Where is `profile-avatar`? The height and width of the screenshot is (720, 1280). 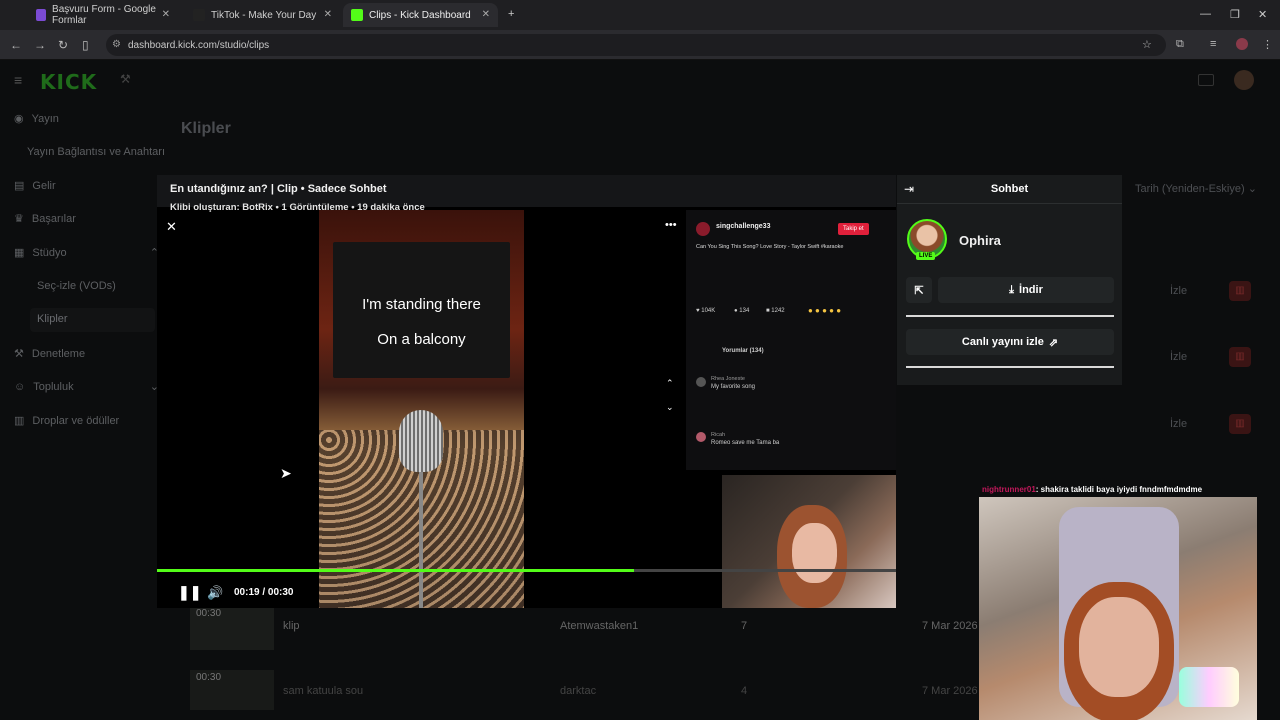 profile-avatar is located at coordinates (1242, 44).